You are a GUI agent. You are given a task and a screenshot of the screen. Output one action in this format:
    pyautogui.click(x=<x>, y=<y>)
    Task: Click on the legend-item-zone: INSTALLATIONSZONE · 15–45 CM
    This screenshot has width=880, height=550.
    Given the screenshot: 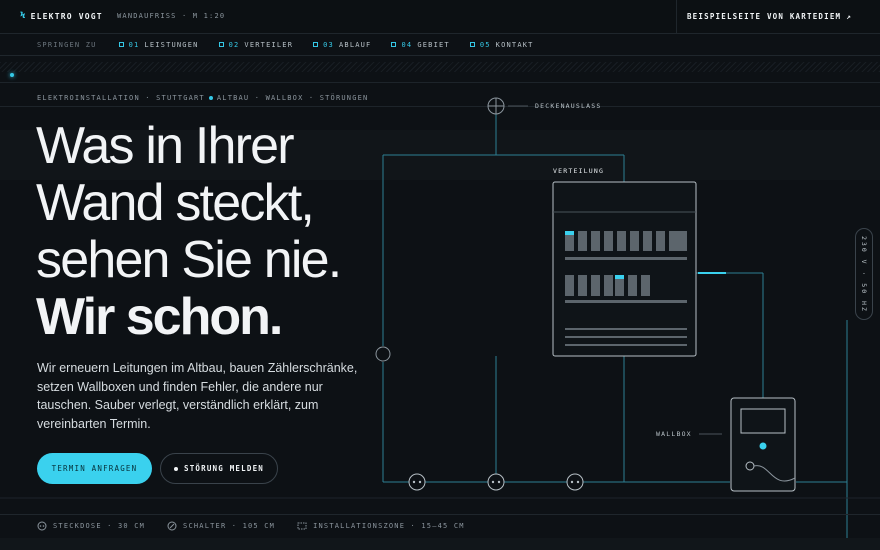 What is the action you would take?
    pyautogui.click(x=381, y=526)
    